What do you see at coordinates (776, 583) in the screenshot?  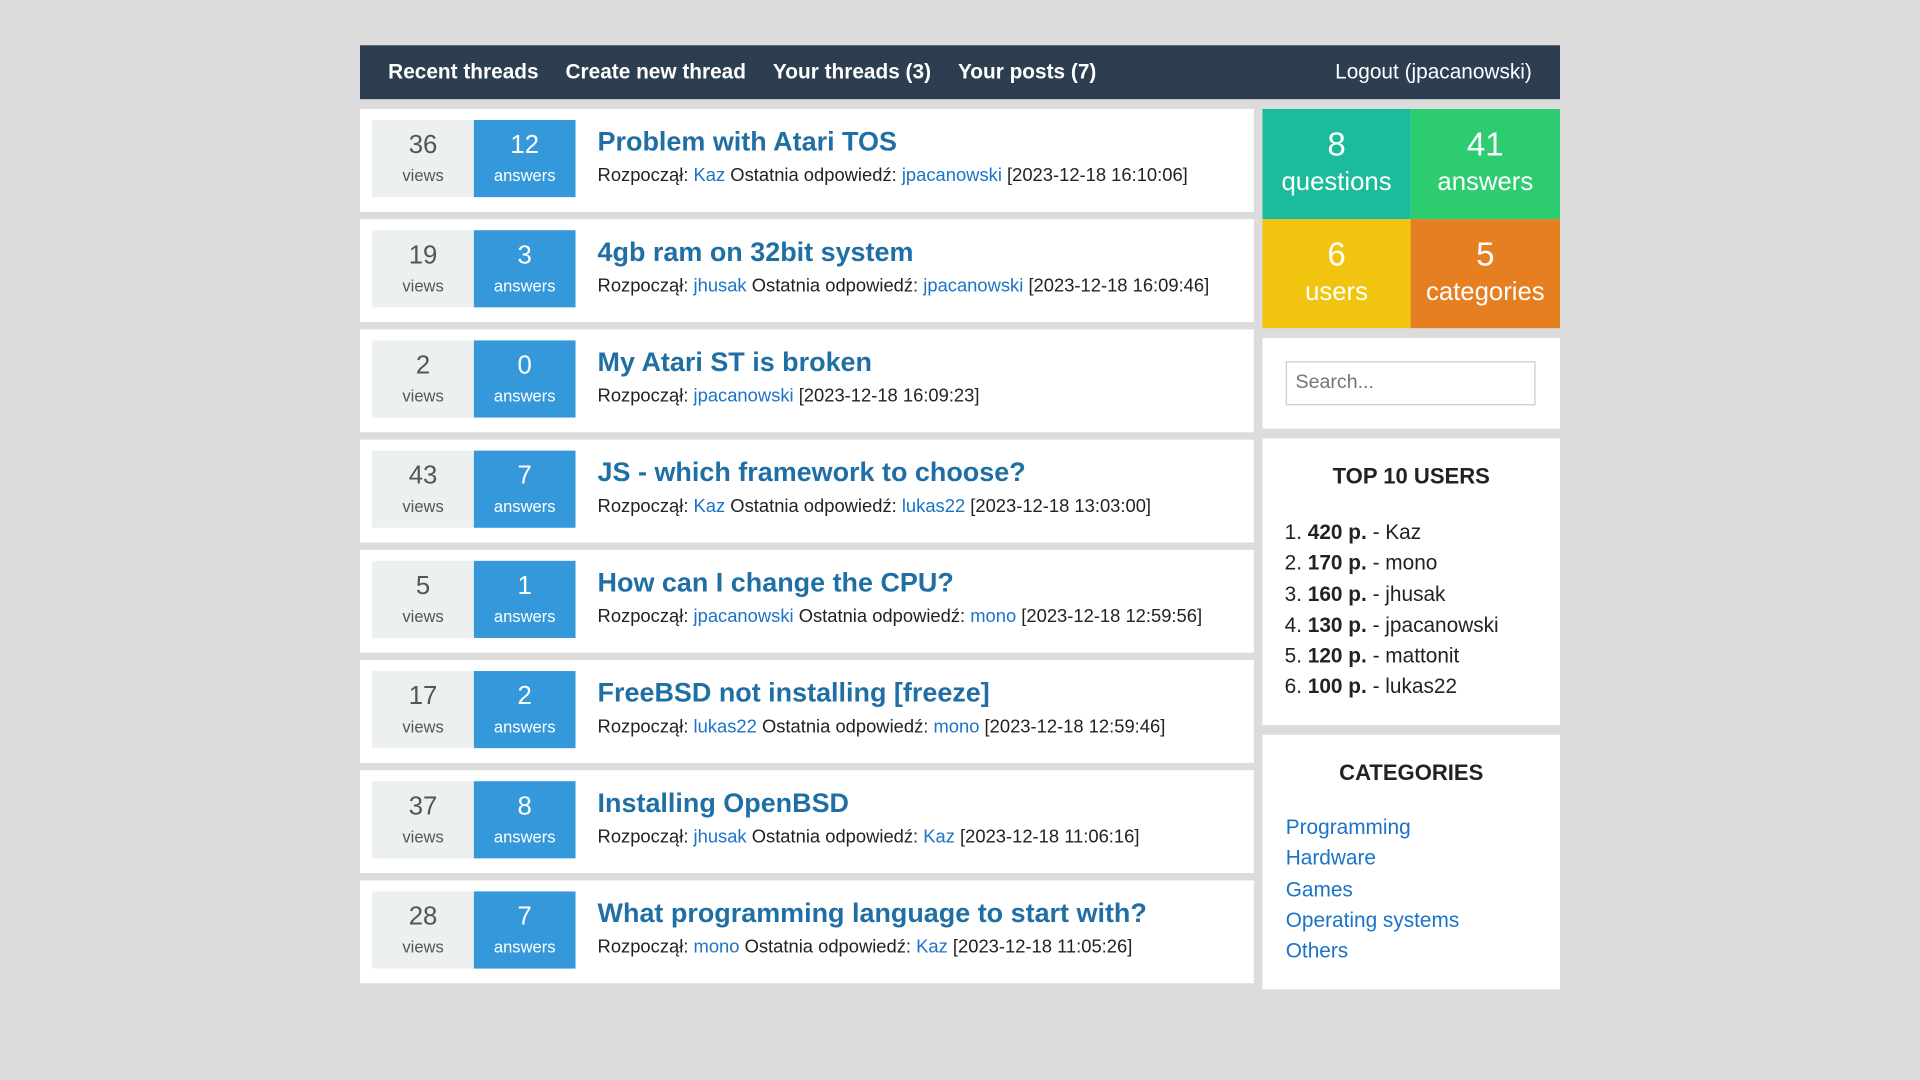 I see `thread-title-link: How can I change the CPU?` at bounding box center [776, 583].